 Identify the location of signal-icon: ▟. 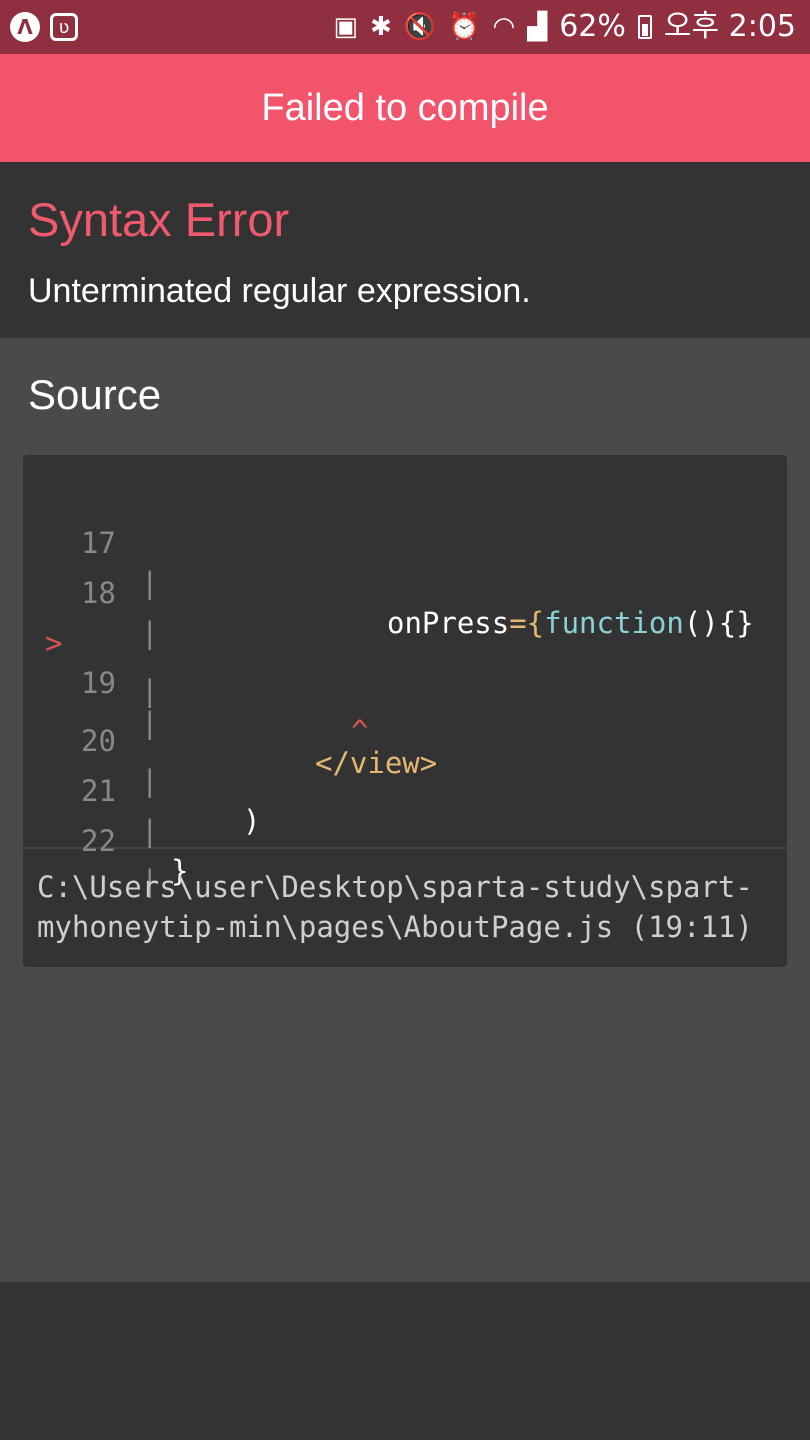
(537, 27).